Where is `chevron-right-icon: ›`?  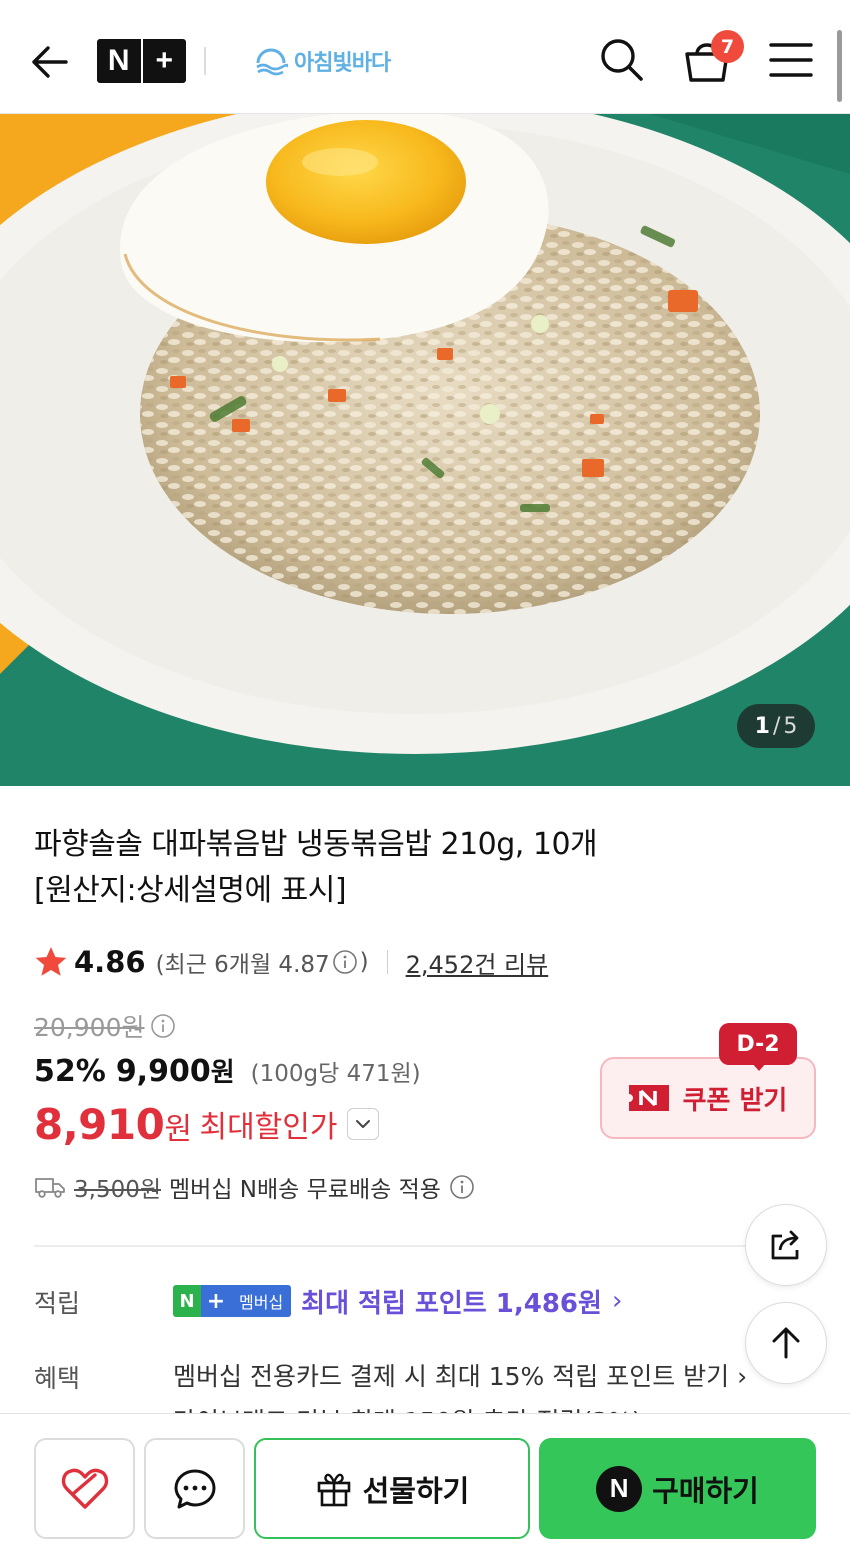
chevron-right-icon: › is located at coordinates (617, 1301).